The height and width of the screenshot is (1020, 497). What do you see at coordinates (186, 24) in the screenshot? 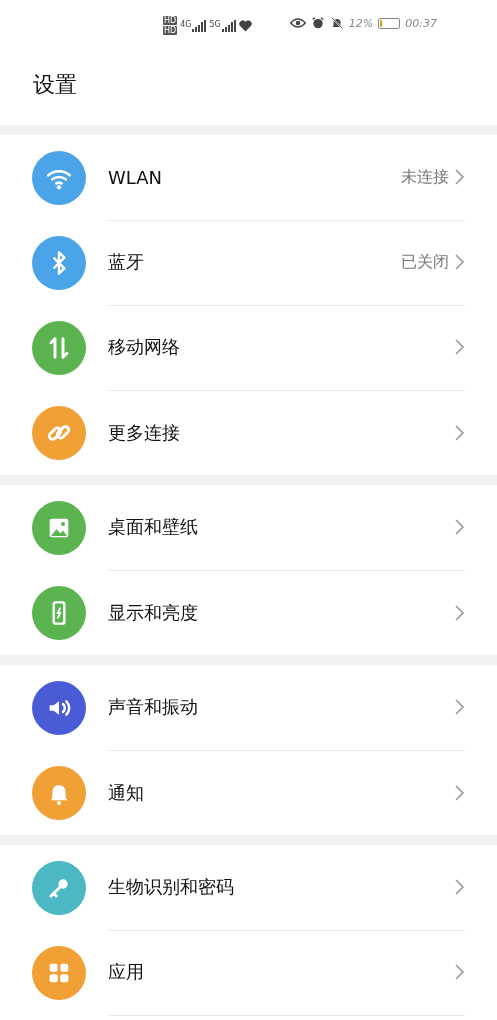
I see `network-type: 4G` at bounding box center [186, 24].